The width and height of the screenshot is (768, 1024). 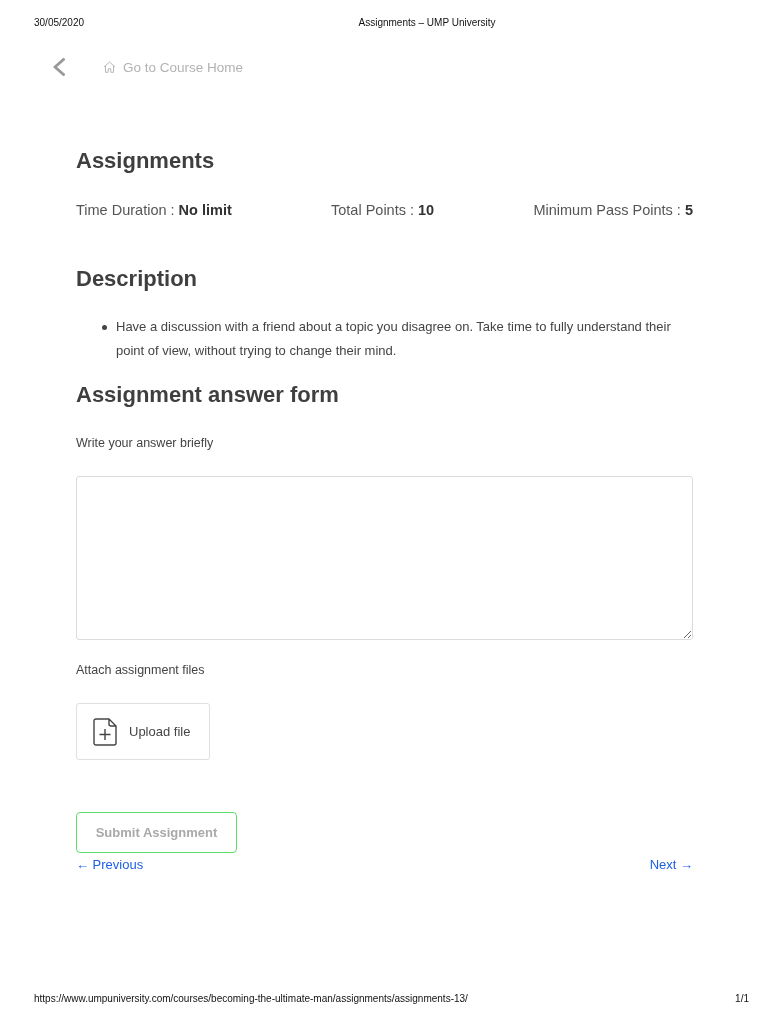 What do you see at coordinates (137, 279) in the screenshot?
I see `section-heading: Description` at bounding box center [137, 279].